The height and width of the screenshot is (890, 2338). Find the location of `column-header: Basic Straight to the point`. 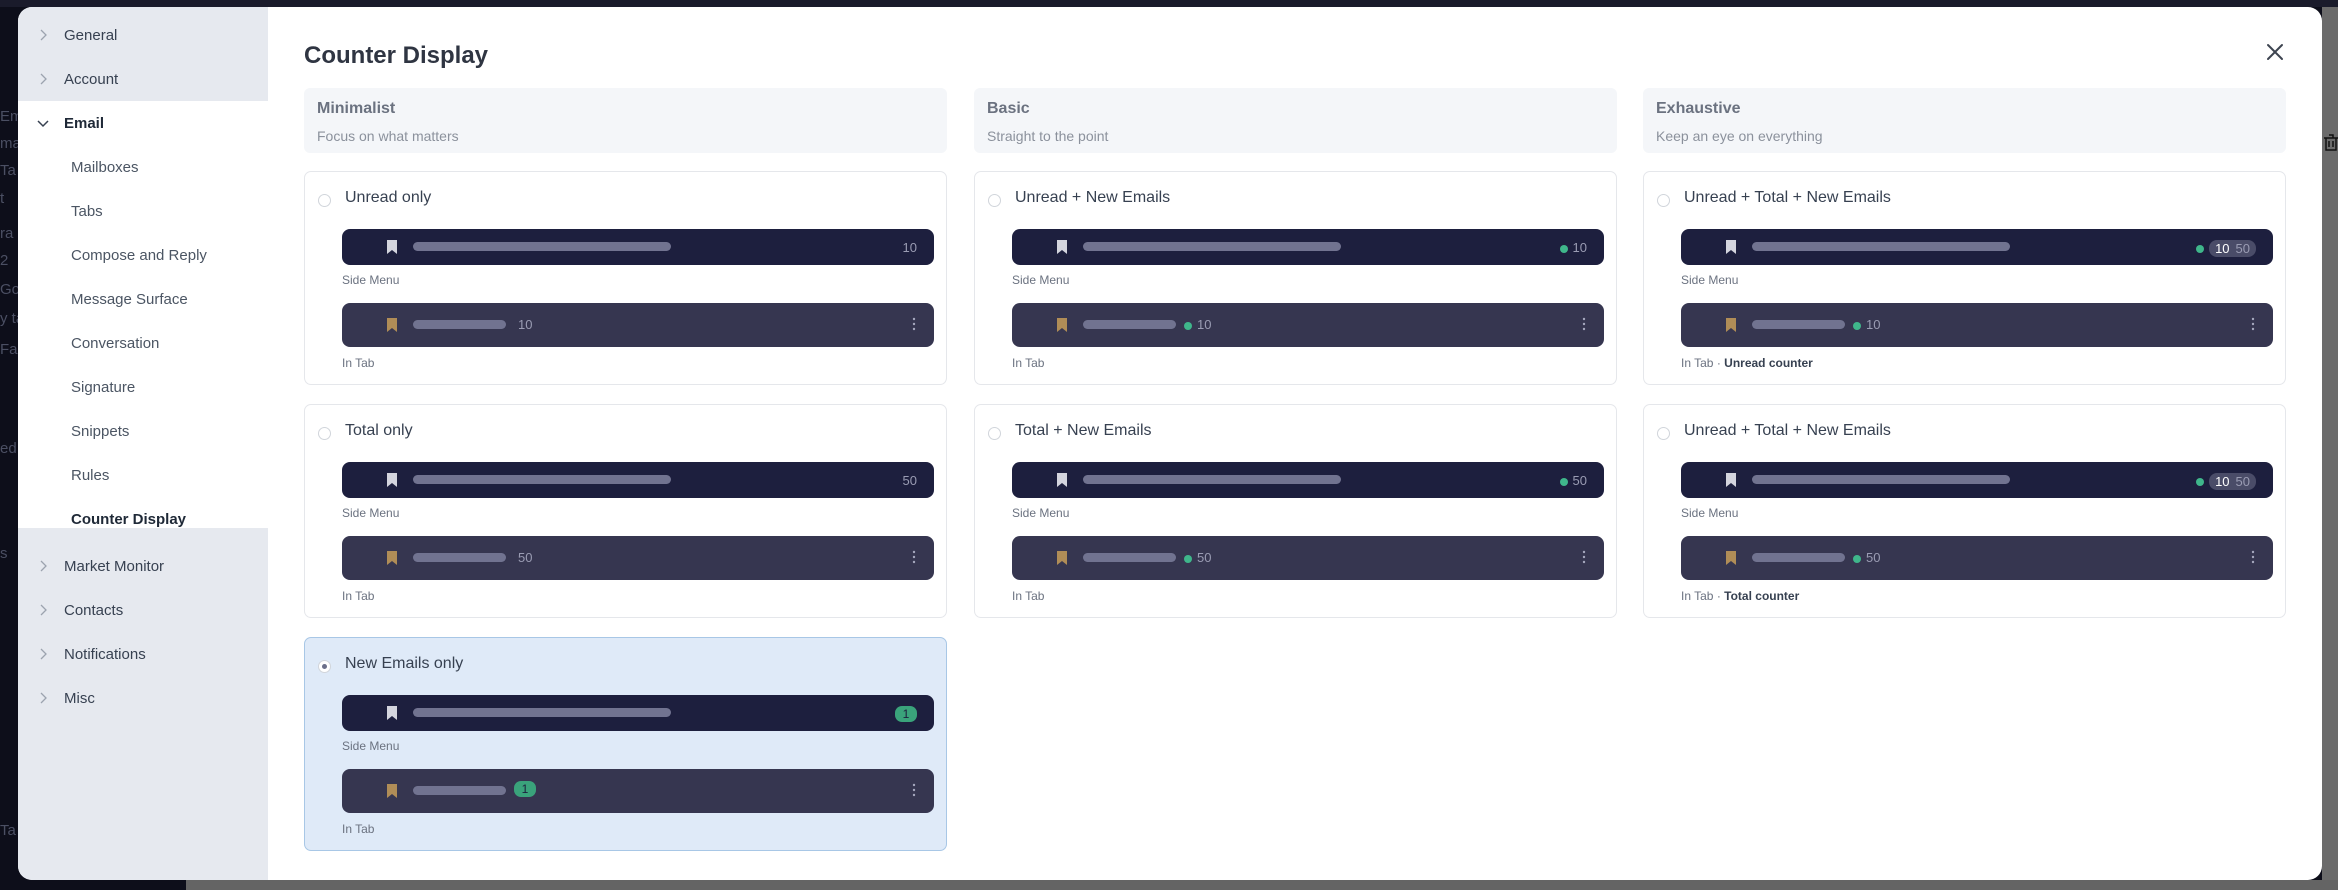

column-header: Basic Straight to the point is located at coordinates (1295, 120).